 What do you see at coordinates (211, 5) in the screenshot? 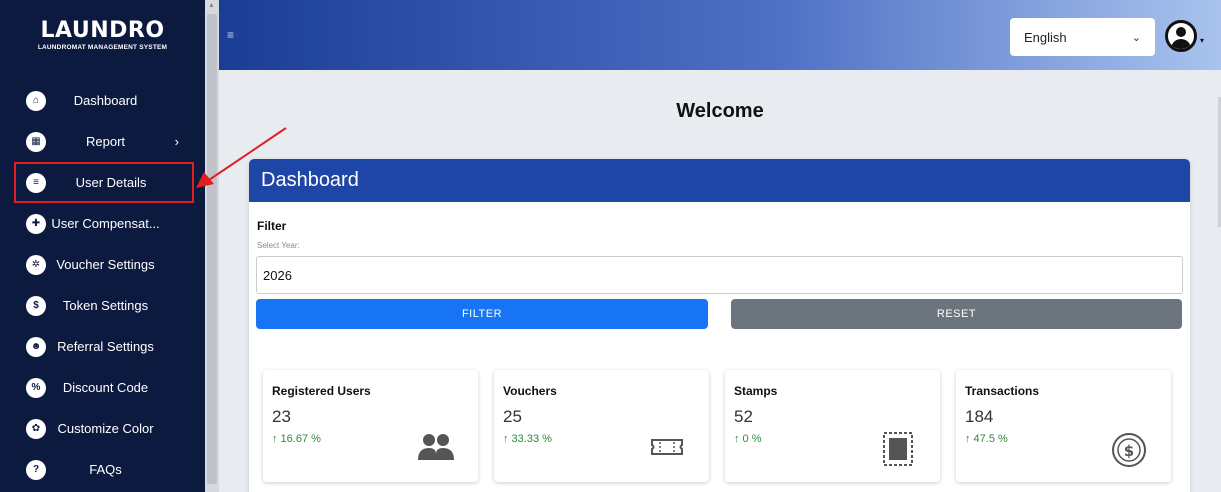
I see `scroll-up-icon: ▲` at bounding box center [211, 5].